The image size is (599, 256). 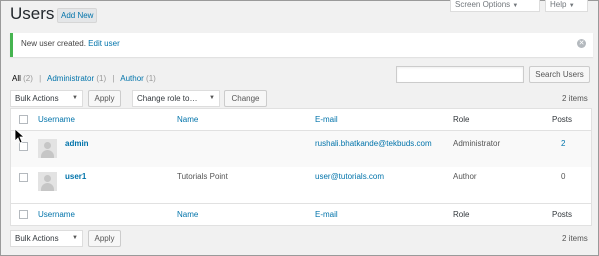 What do you see at coordinates (104, 98) in the screenshot?
I see `apply-button: Apply` at bounding box center [104, 98].